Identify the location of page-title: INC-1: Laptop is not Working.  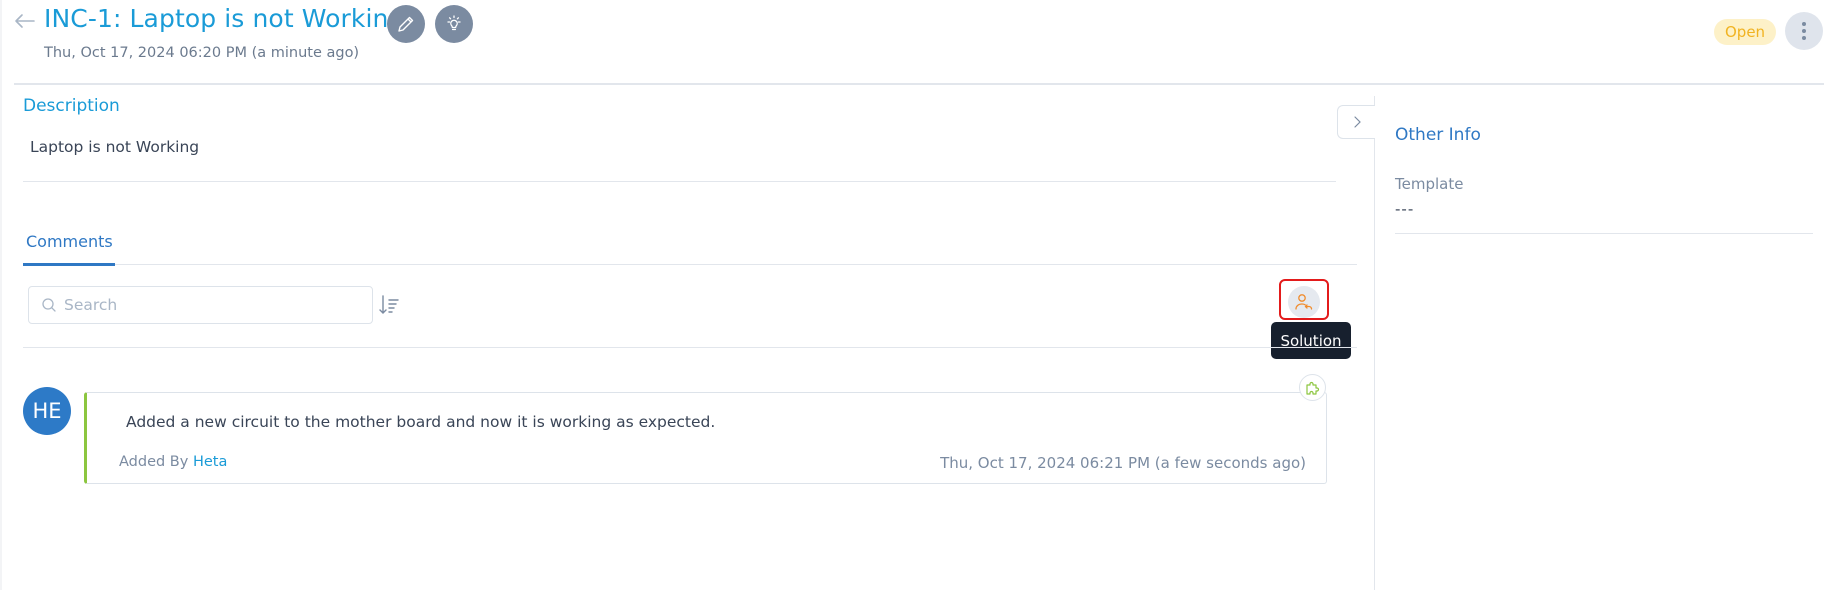
(224, 18).